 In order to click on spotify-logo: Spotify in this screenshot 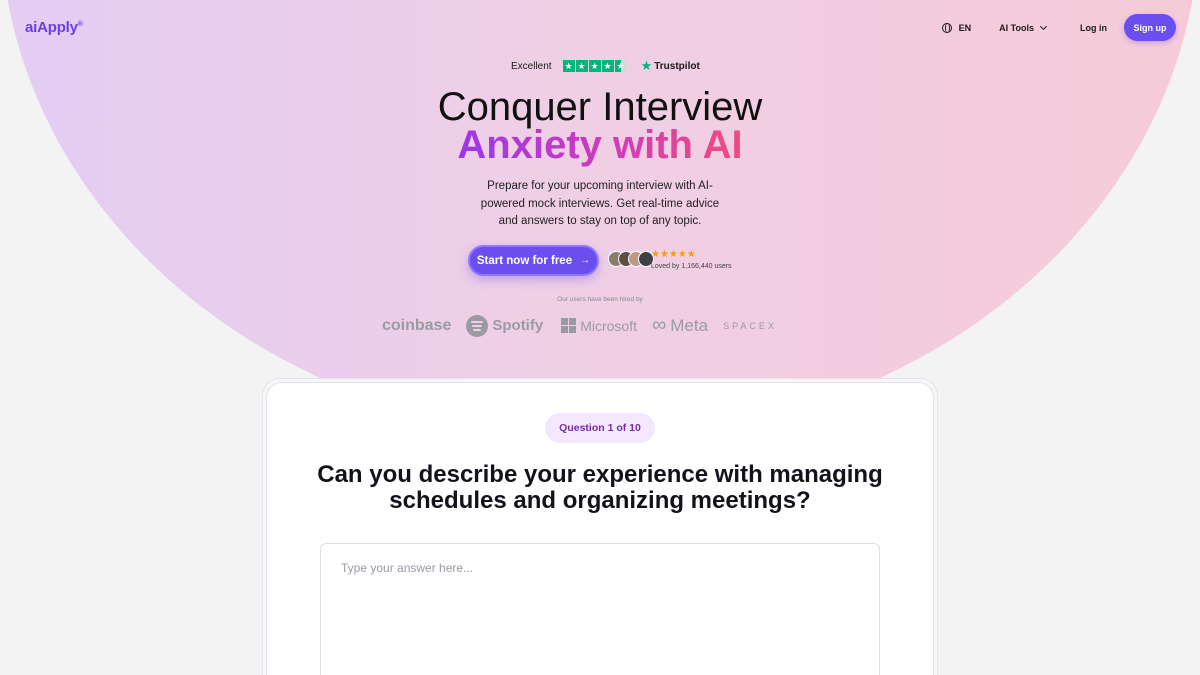, I will do `click(505, 325)`.